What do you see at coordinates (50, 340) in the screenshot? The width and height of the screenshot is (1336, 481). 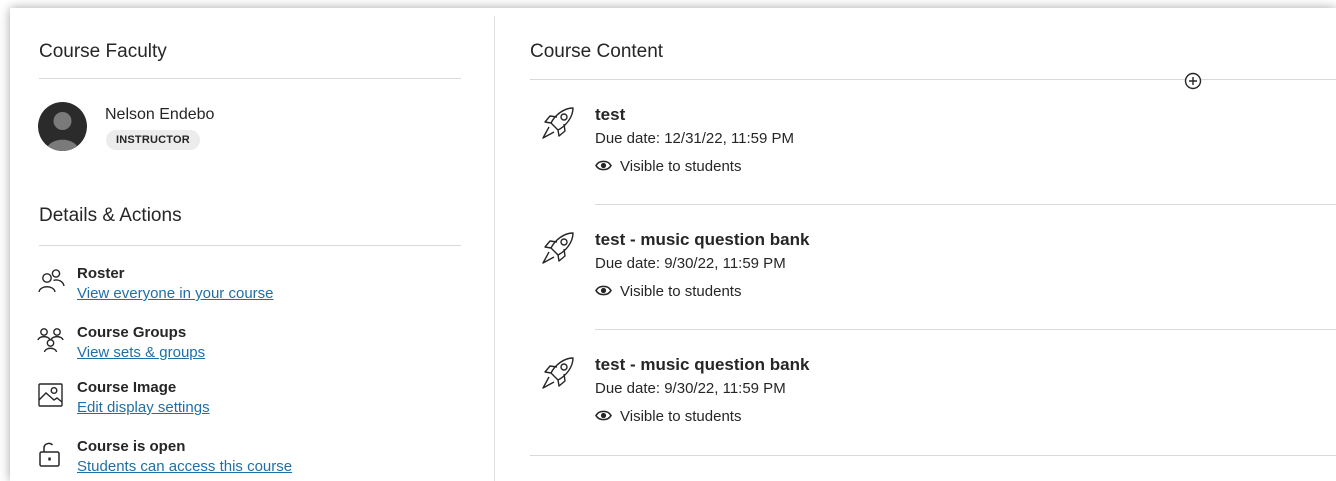 I see `groups-icon` at bounding box center [50, 340].